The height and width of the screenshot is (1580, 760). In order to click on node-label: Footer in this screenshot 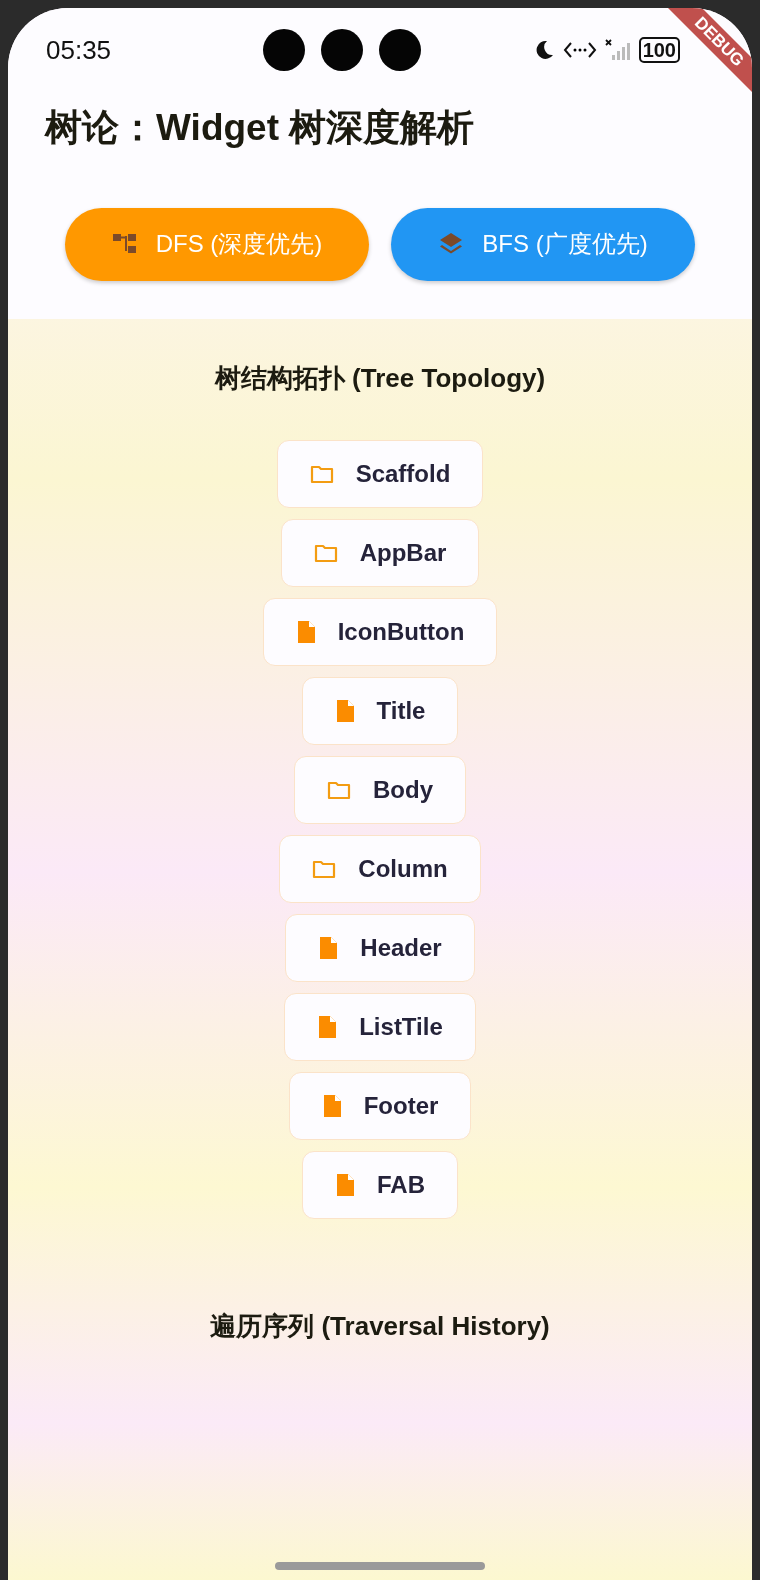, I will do `click(401, 1105)`.